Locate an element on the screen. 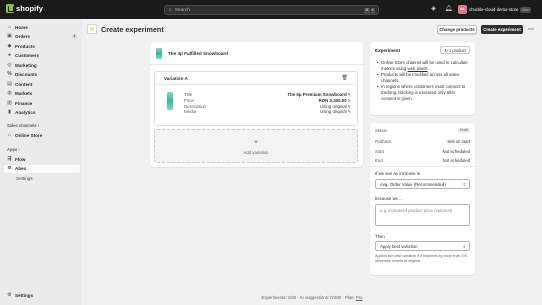  metric-select: Avg. Order Value (Recommended) ⇕ is located at coordinates (422, 184).